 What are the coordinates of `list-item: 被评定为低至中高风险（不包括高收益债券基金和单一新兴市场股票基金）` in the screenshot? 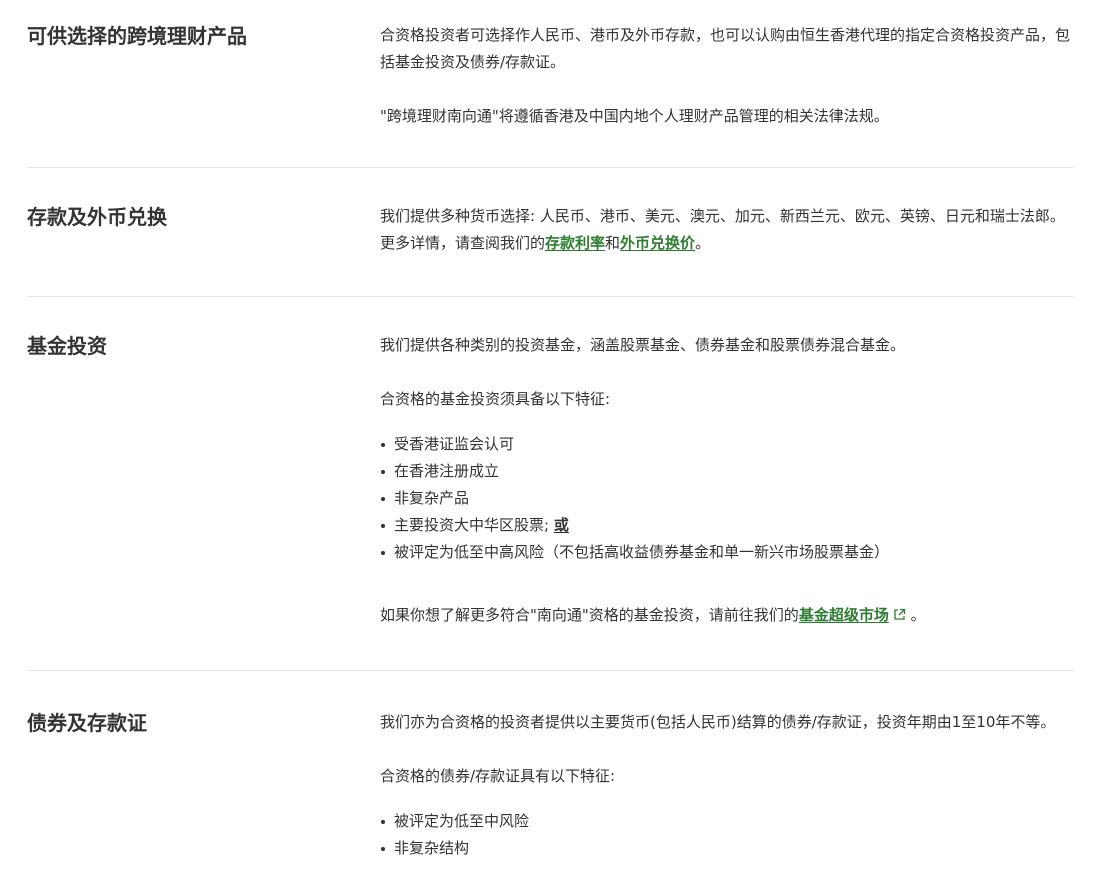 It's located at (727, 552).